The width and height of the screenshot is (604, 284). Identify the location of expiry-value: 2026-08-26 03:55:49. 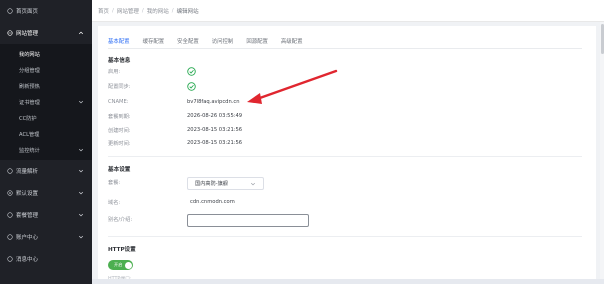
(215, 116).